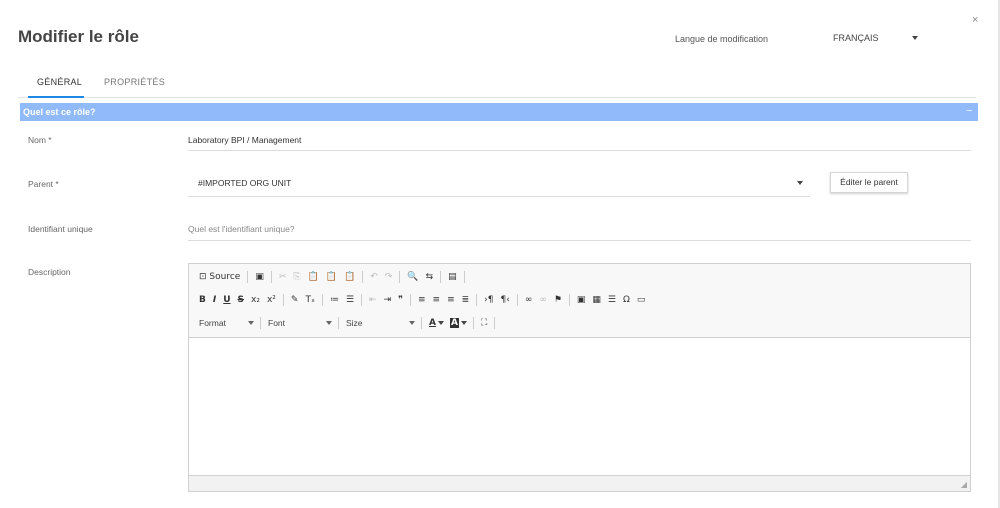  What do you see at coordinates (869, 182) in the screenshot?
I see `edit-parent-button: Éditer le parent` at bounding box center [869, 182].